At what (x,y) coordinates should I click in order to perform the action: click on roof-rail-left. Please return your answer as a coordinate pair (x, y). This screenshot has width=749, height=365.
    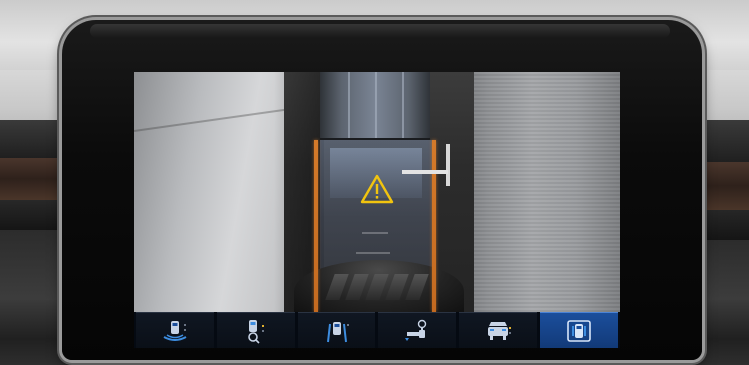
    Looking at the image, I should click on (349, 105).